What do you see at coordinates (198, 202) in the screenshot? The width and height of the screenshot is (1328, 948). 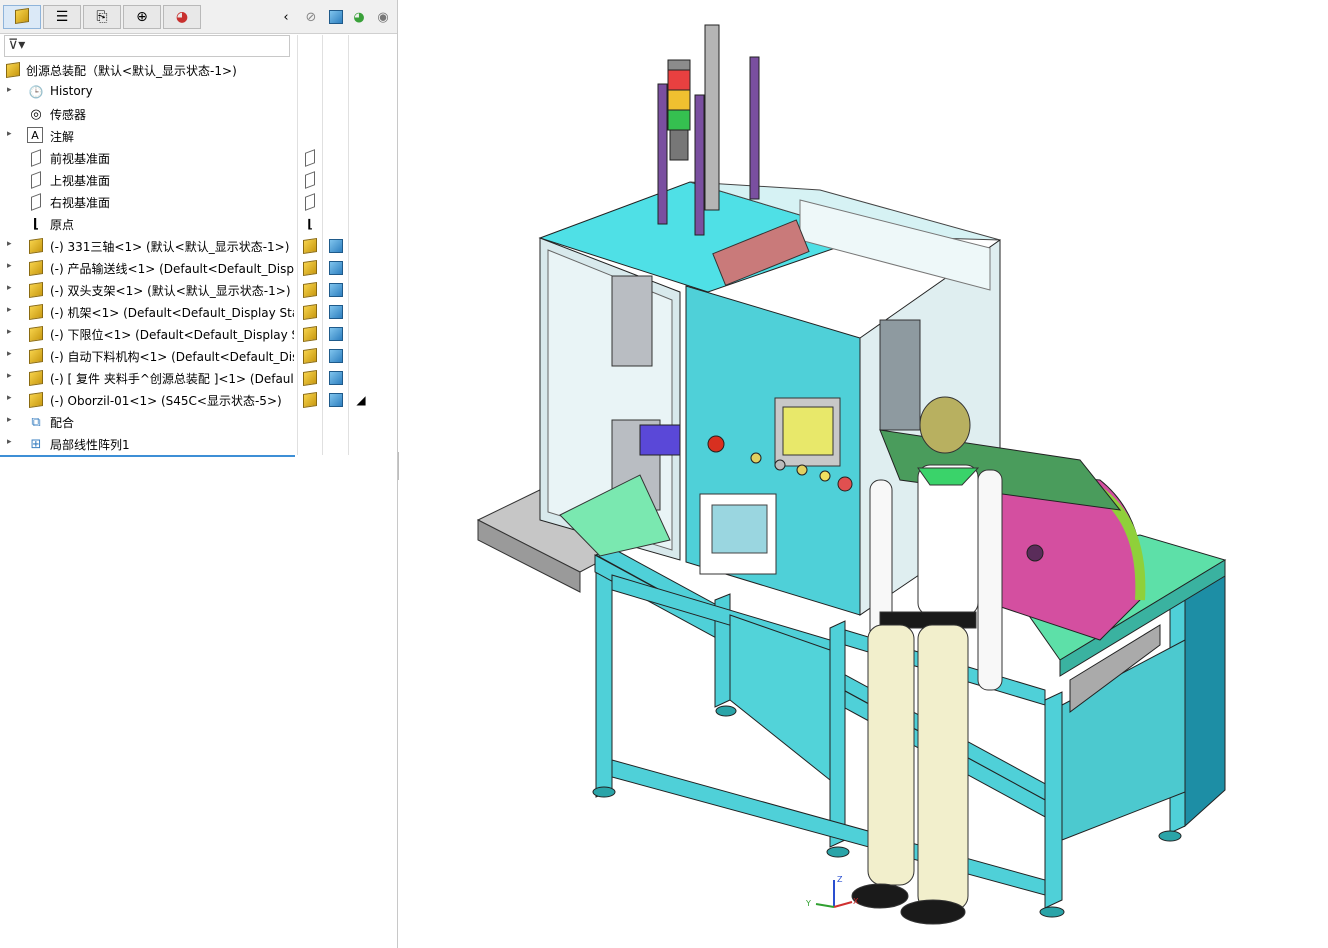 I see `tree-item: 右视基准面` at bounding box center [198, 202].